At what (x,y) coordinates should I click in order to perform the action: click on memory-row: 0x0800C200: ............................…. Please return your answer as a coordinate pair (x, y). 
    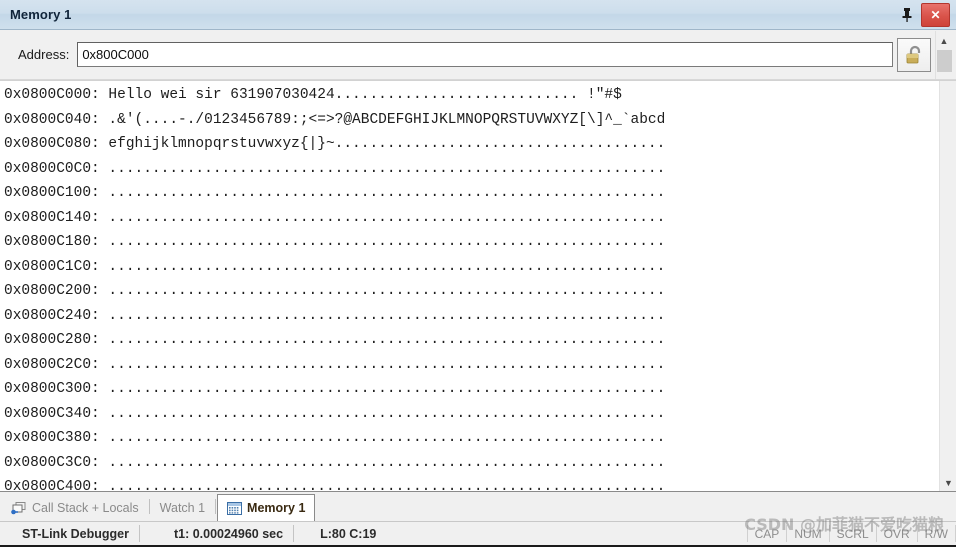
    Looking at the image, I should click on (471, 291).